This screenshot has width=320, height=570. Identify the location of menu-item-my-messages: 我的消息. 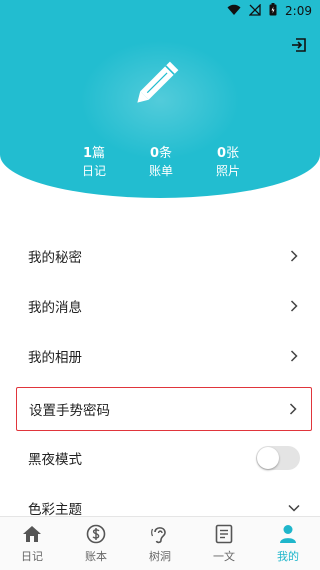
(164, 306).